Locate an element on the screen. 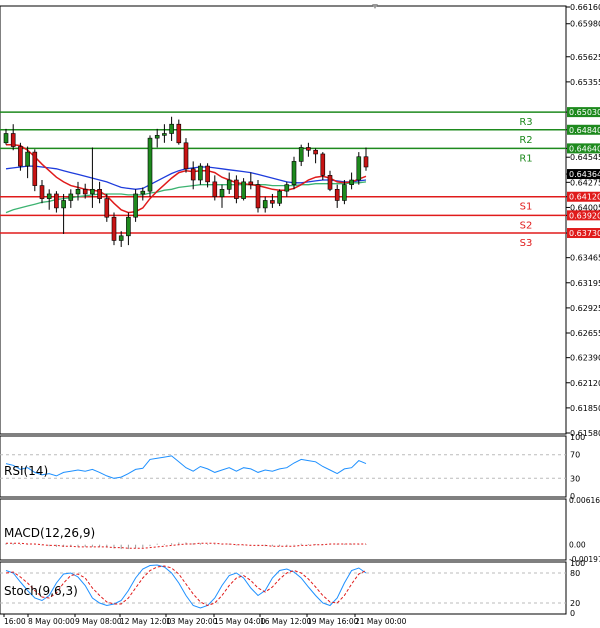 The width and height of the screenshot is (600, 628). time-tick-label: 8 May 00:00 is located at coordinates (51, 621).